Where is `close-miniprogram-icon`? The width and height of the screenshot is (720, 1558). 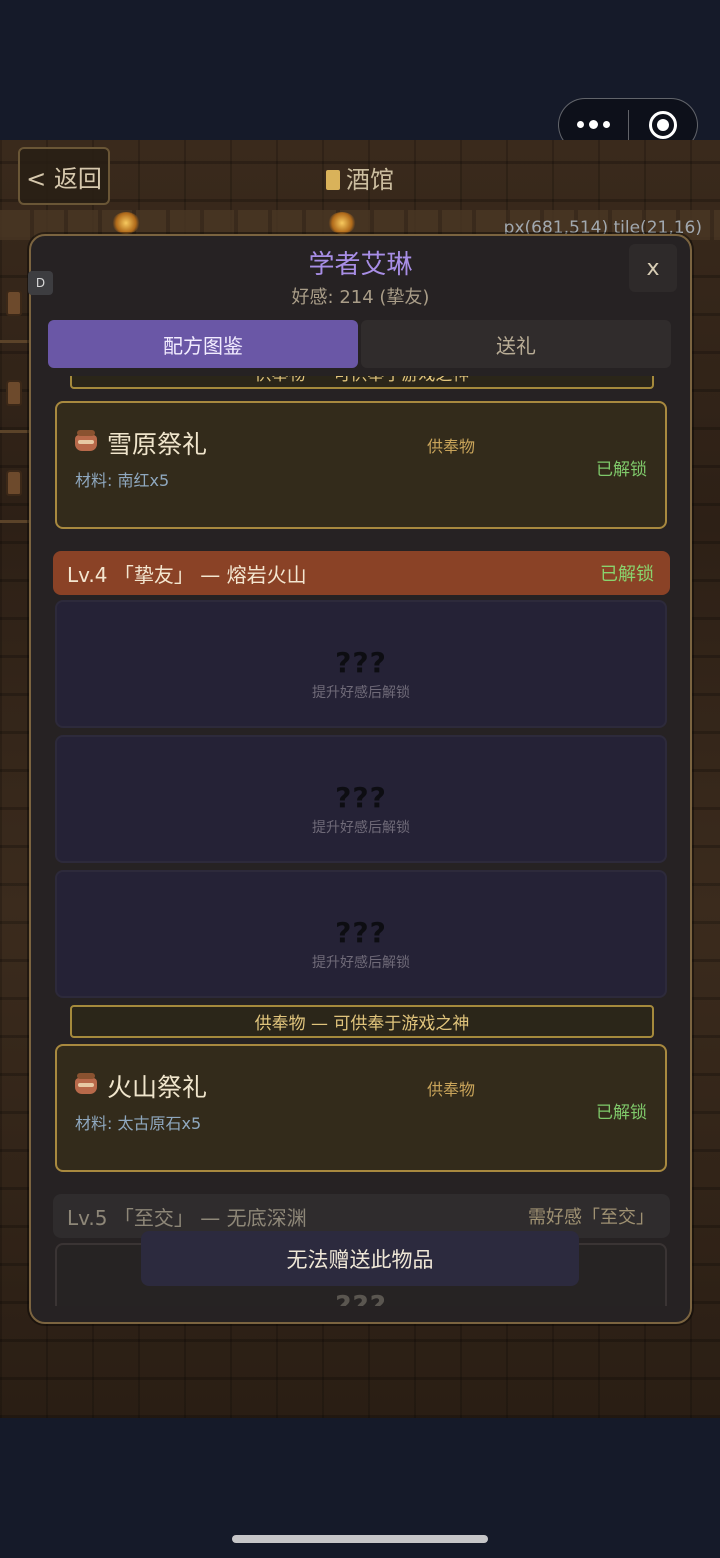
close-miniprogram-icon is located at coordinates (663, 125).